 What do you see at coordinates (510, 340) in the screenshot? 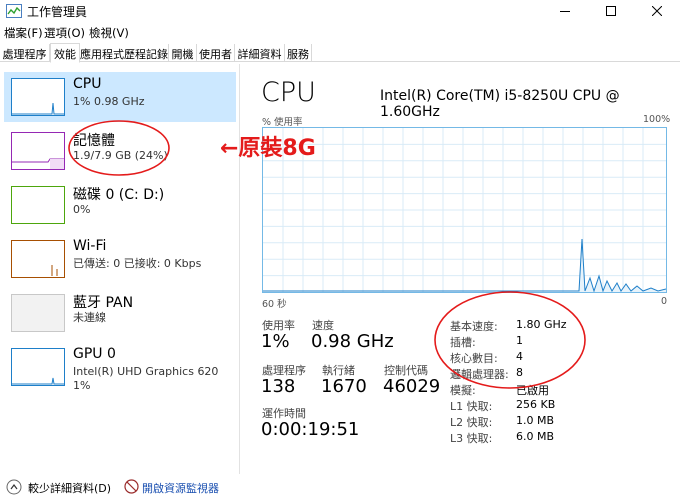
I see `specs-highlight-ellipse` at bounding box center [510, 340].